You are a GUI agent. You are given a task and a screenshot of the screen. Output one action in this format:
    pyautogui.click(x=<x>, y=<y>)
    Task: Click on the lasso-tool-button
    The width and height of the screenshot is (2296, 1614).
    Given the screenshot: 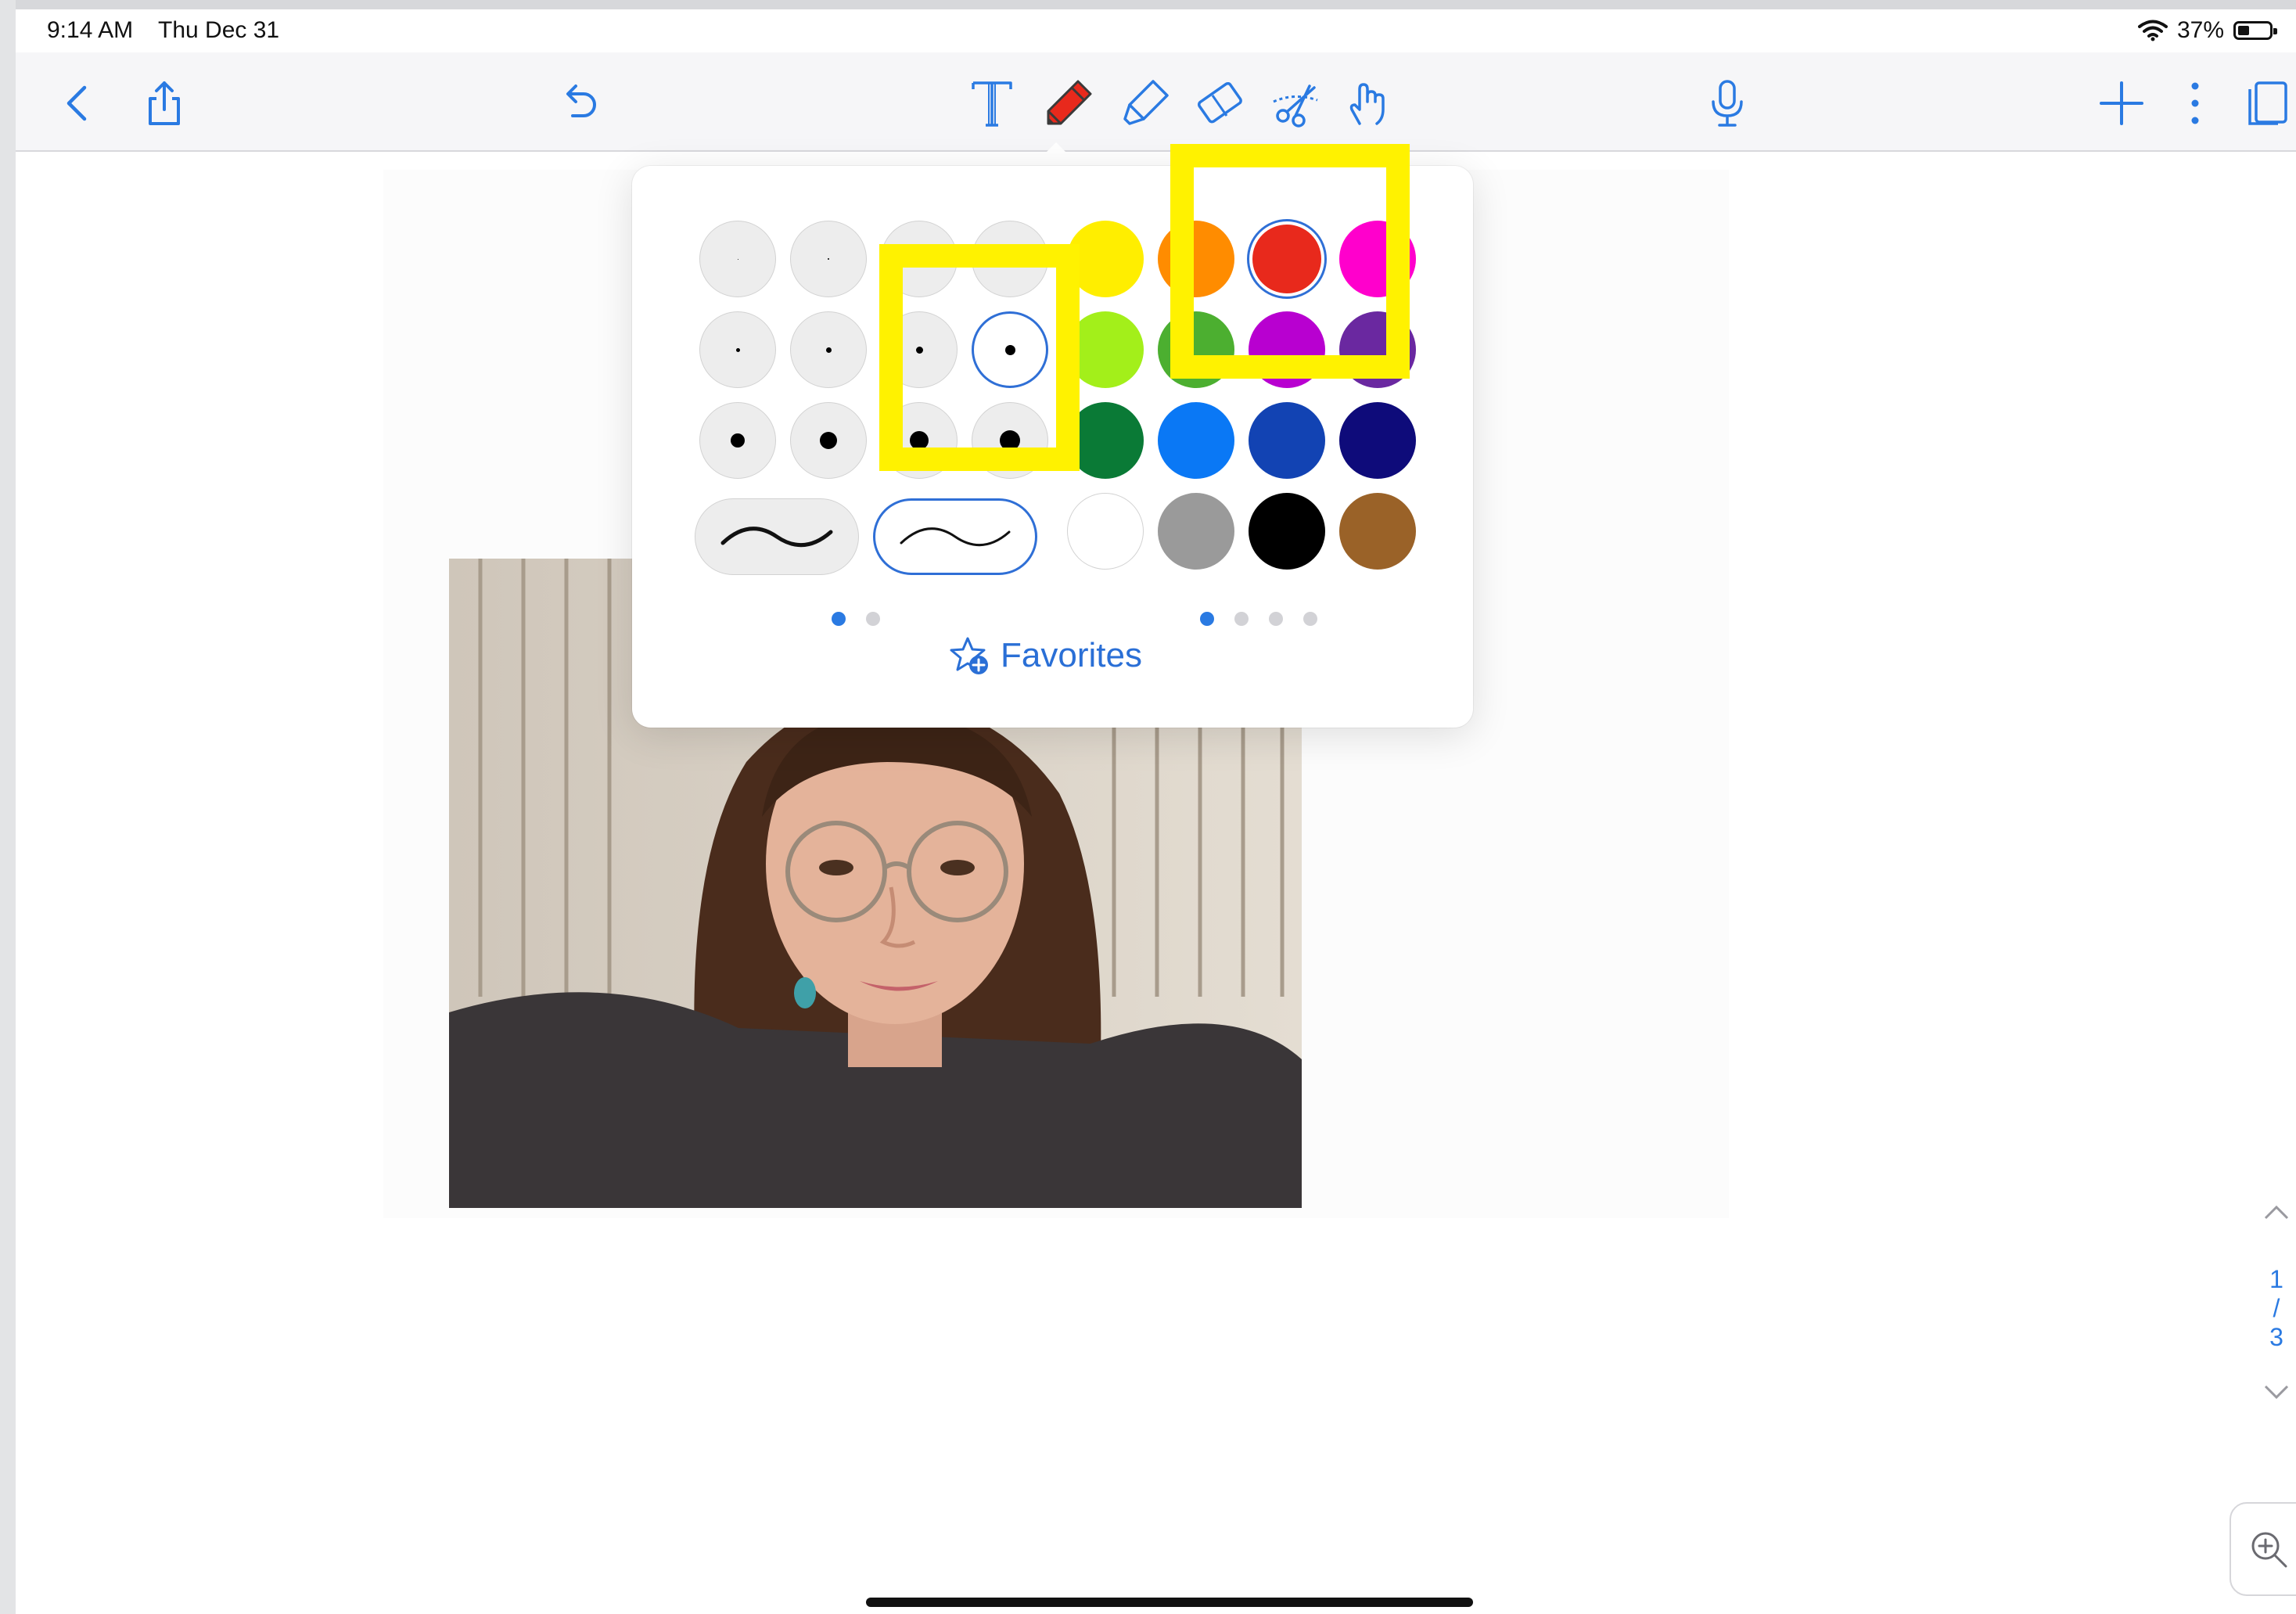 What is the action you would take?
    pyautogui.click(x=1295, y=103)
    